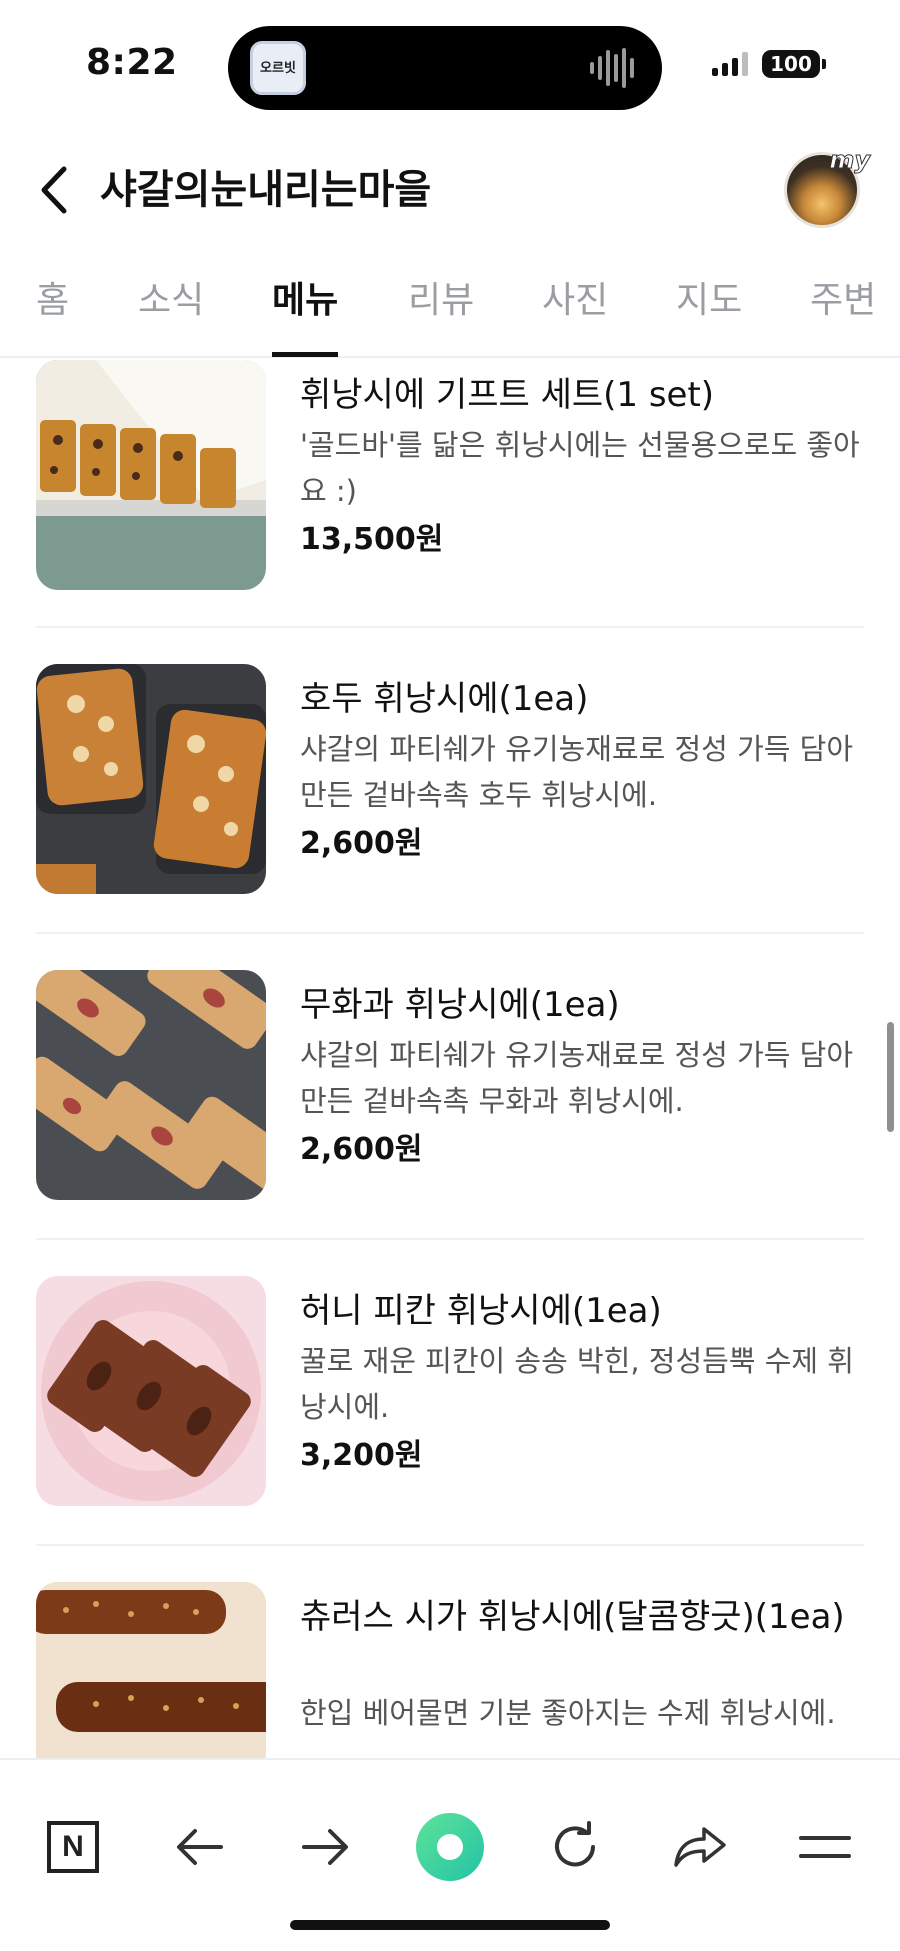 The height and width of the screenshot is (1951, 900). Describe the element at coordinates (568, 1713) in the screenshot. I see `menu-item-description: 한입 베어물면 기분 좋아지는 수제 휘낭시에.` at that location.